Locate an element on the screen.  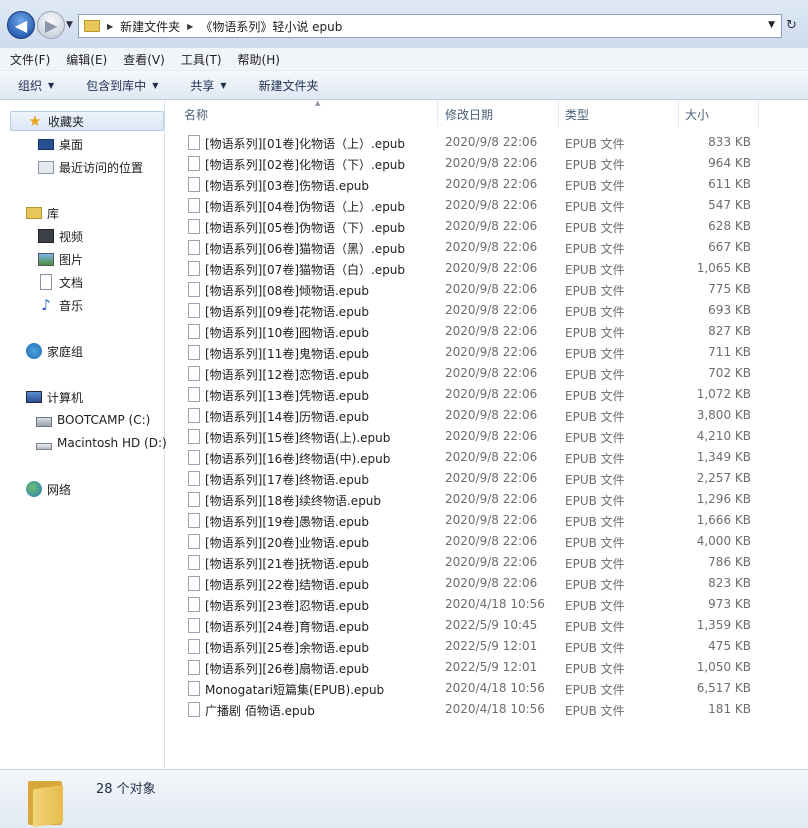
nav-favorites: ★ 收藏夹 is located at coordinates (87, 121).